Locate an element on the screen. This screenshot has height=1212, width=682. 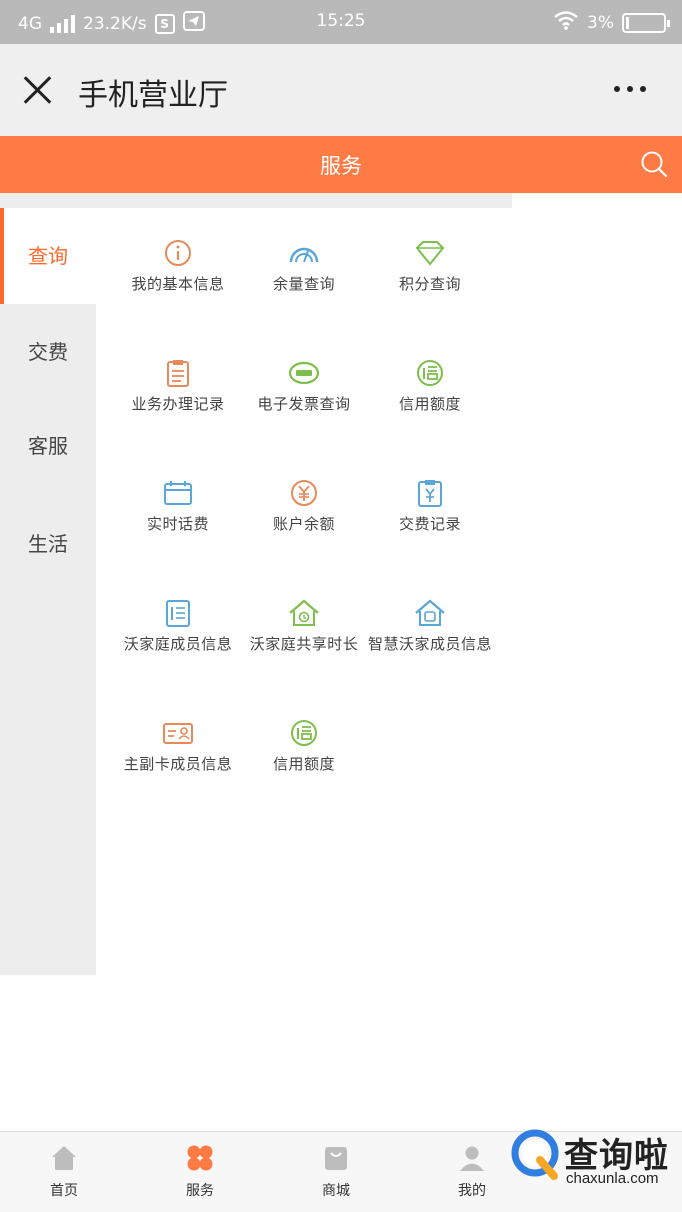
service-label: 沃家庭成员信息 is located at coordinates (178, 644).